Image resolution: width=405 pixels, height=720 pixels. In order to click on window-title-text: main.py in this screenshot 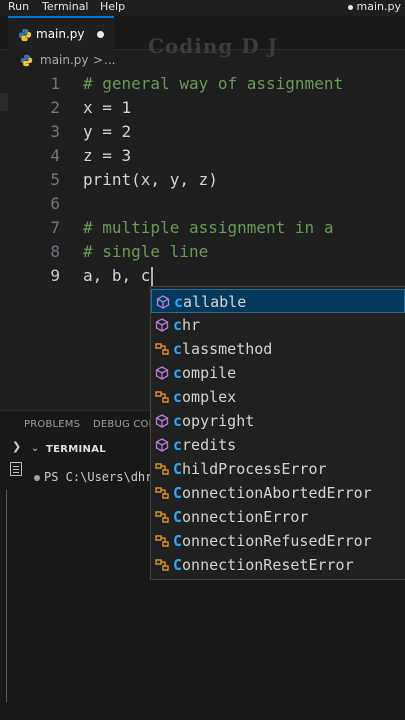, I will do `click(378, 6)`.